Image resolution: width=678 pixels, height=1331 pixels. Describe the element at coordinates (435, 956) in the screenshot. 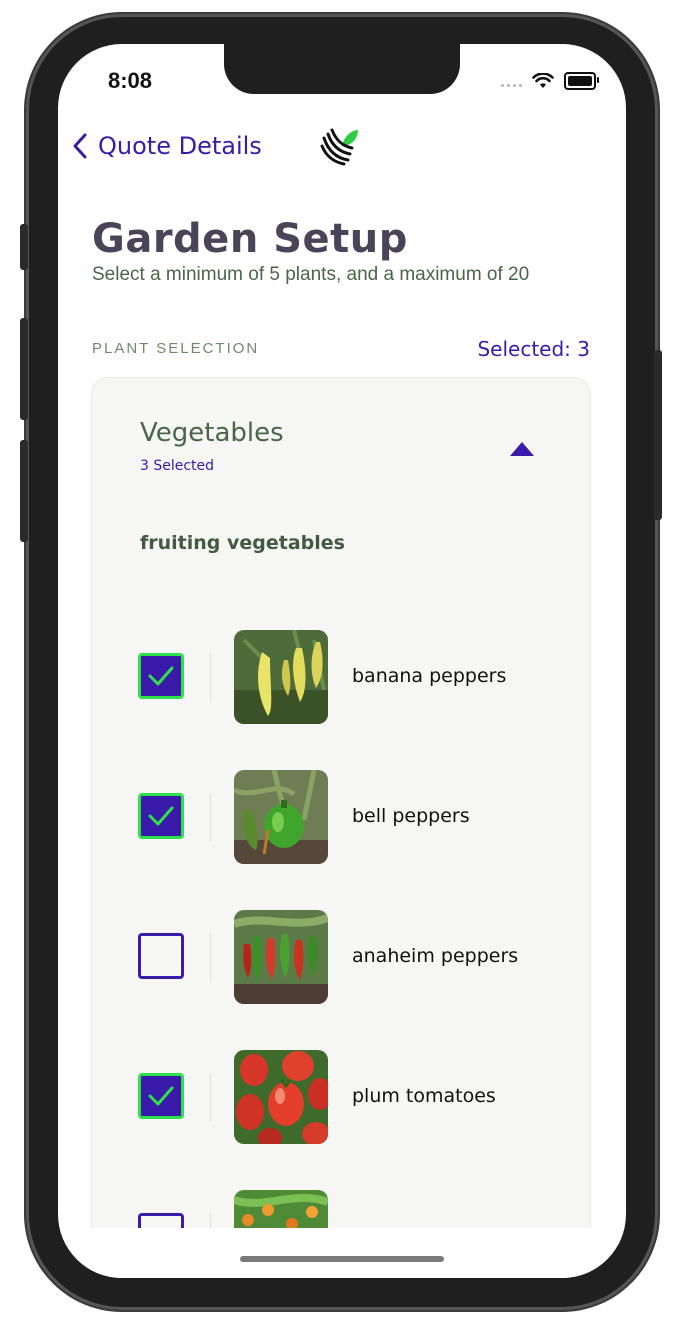

I see `plant-name: anaheim peppers` at that location.